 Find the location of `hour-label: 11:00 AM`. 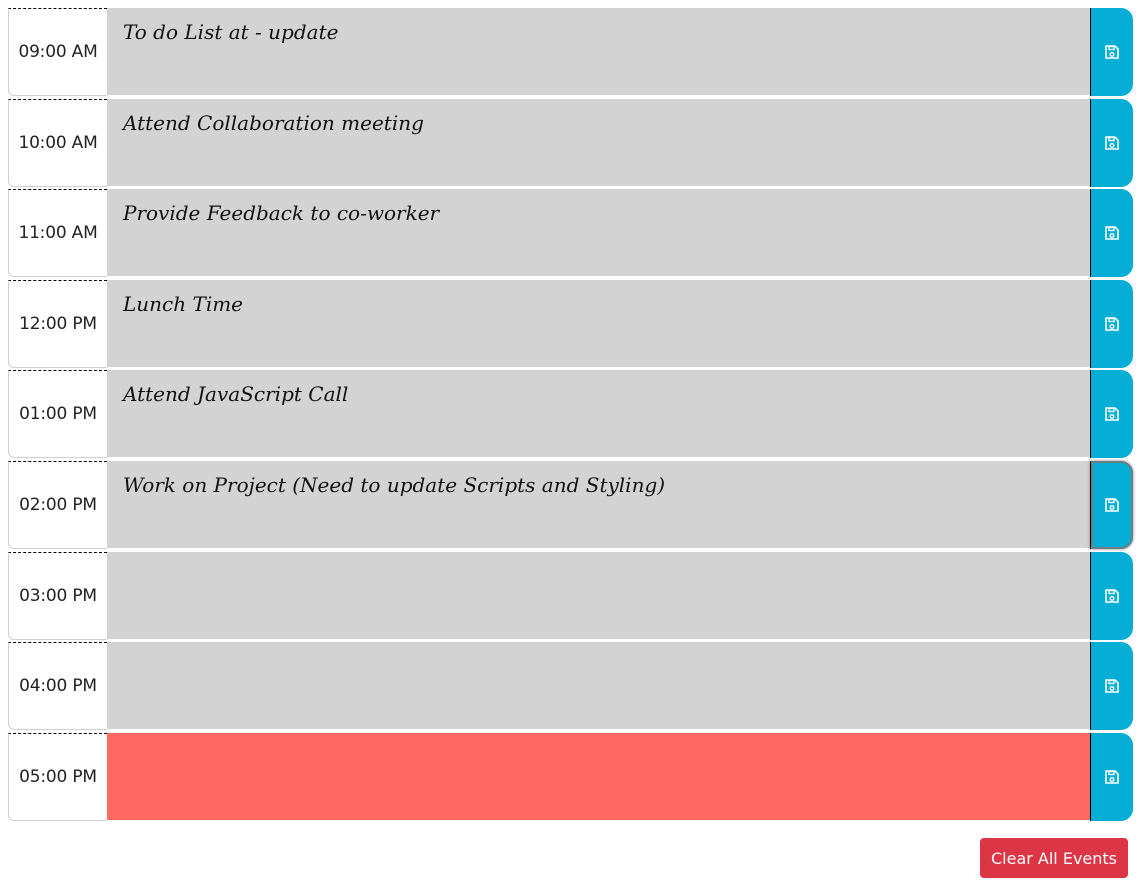

hour-label: 11:00 AM is located at coordinates (57, 233).